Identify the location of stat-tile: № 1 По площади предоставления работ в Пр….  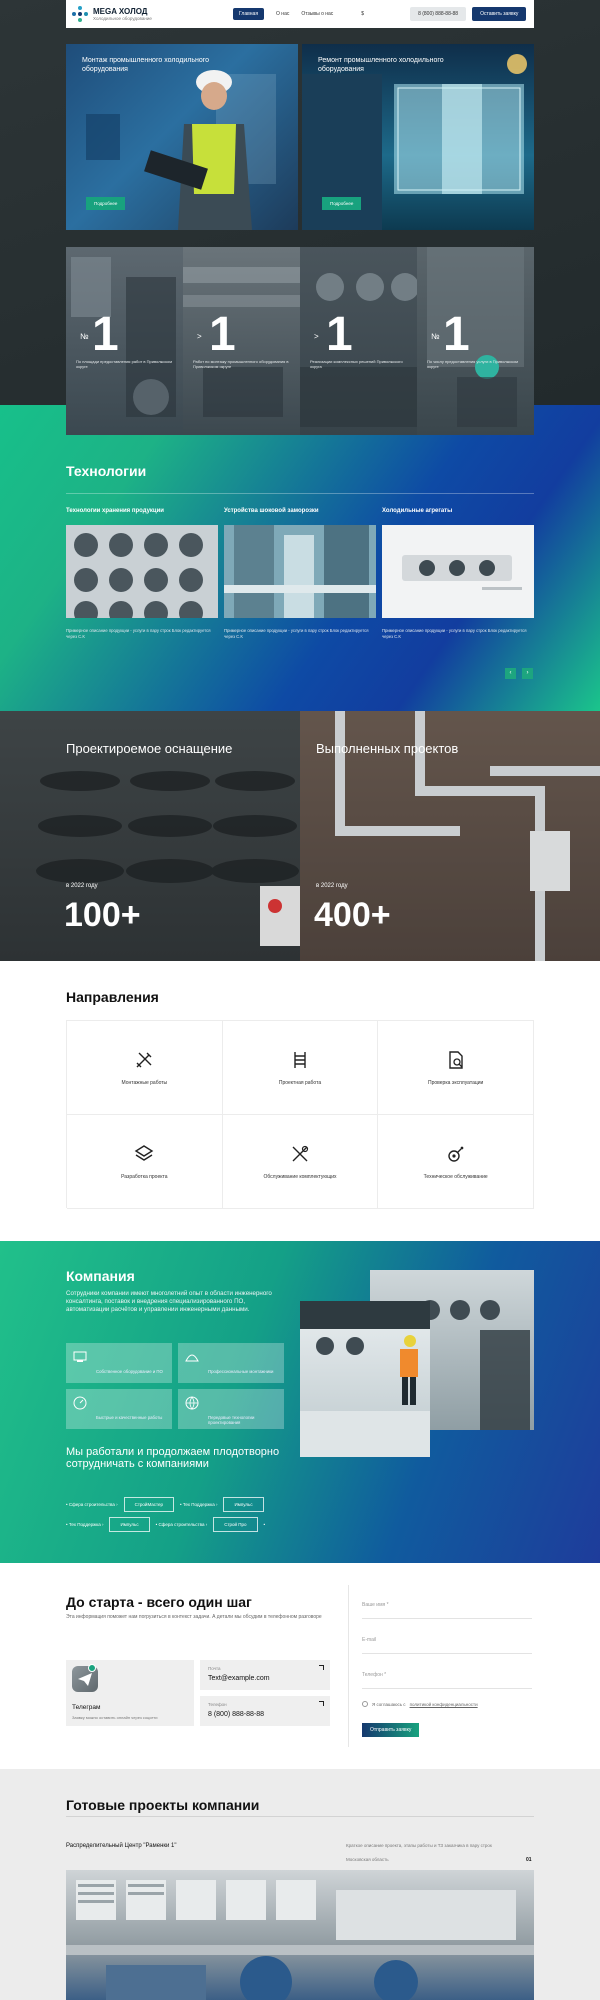
(124, 341).